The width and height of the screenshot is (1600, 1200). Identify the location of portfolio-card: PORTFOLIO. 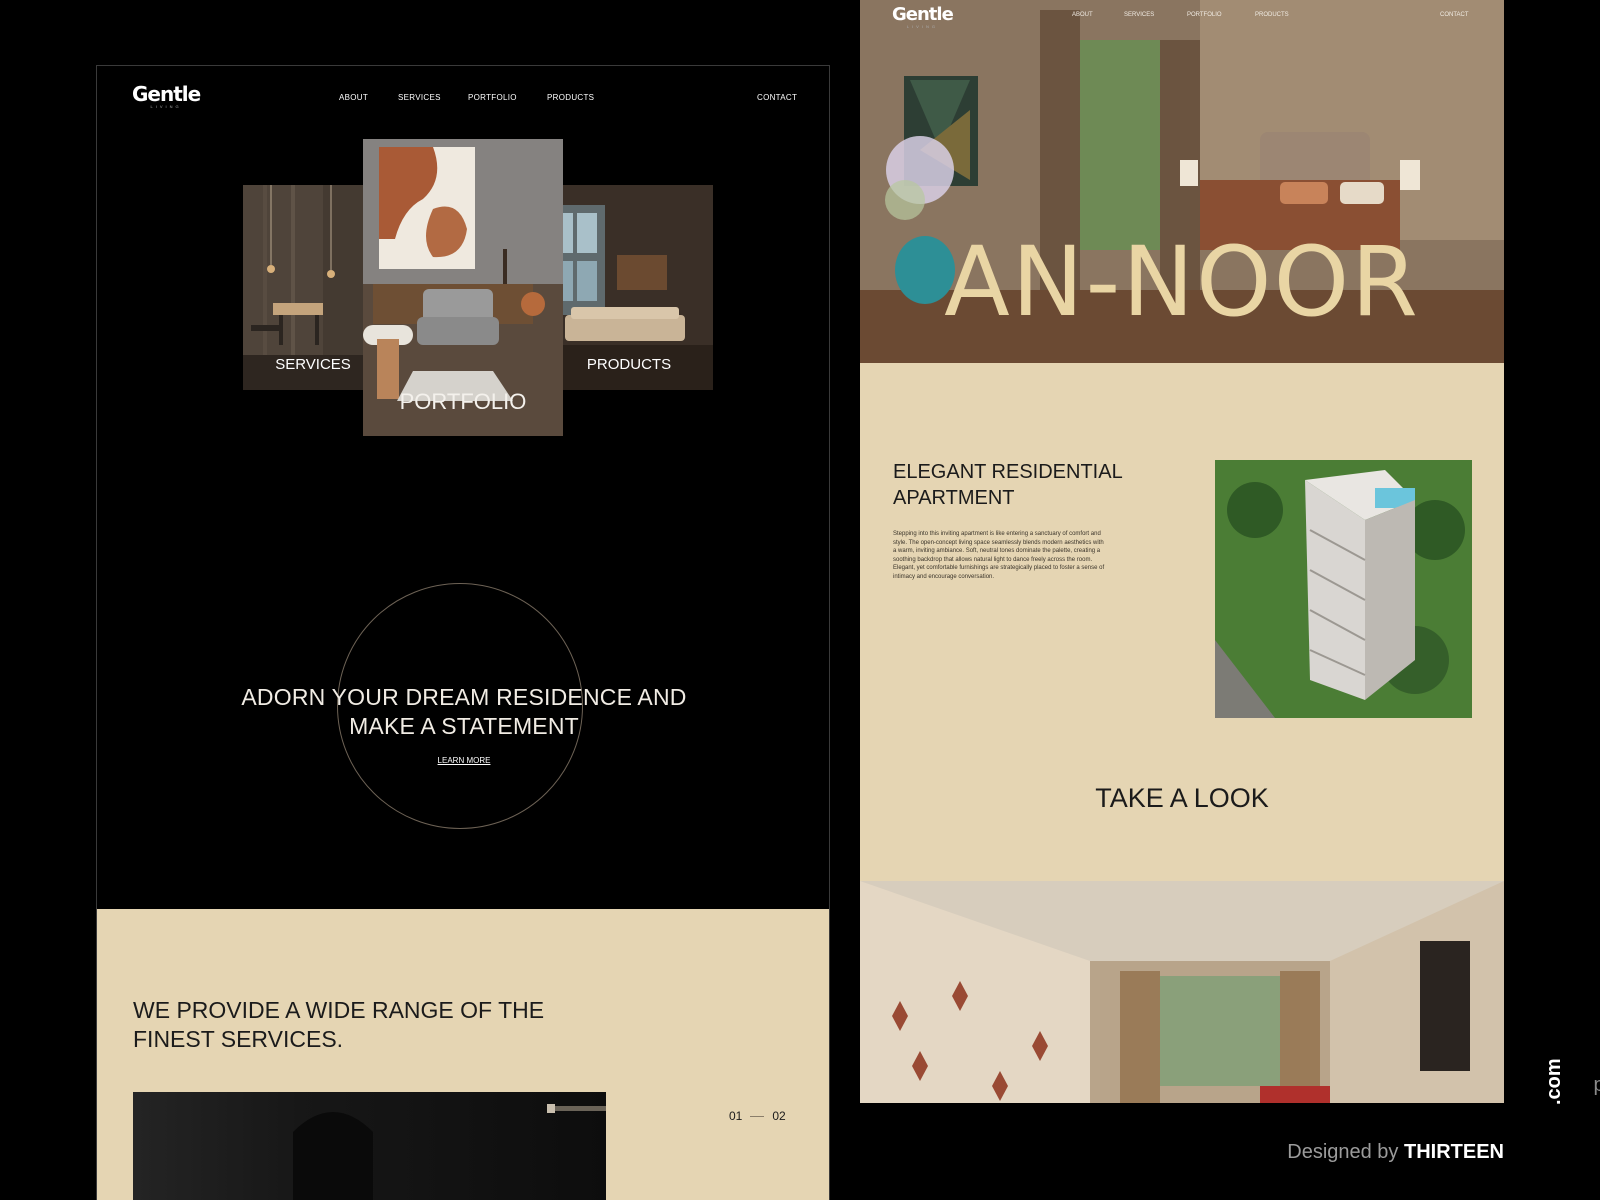
(463, 287).